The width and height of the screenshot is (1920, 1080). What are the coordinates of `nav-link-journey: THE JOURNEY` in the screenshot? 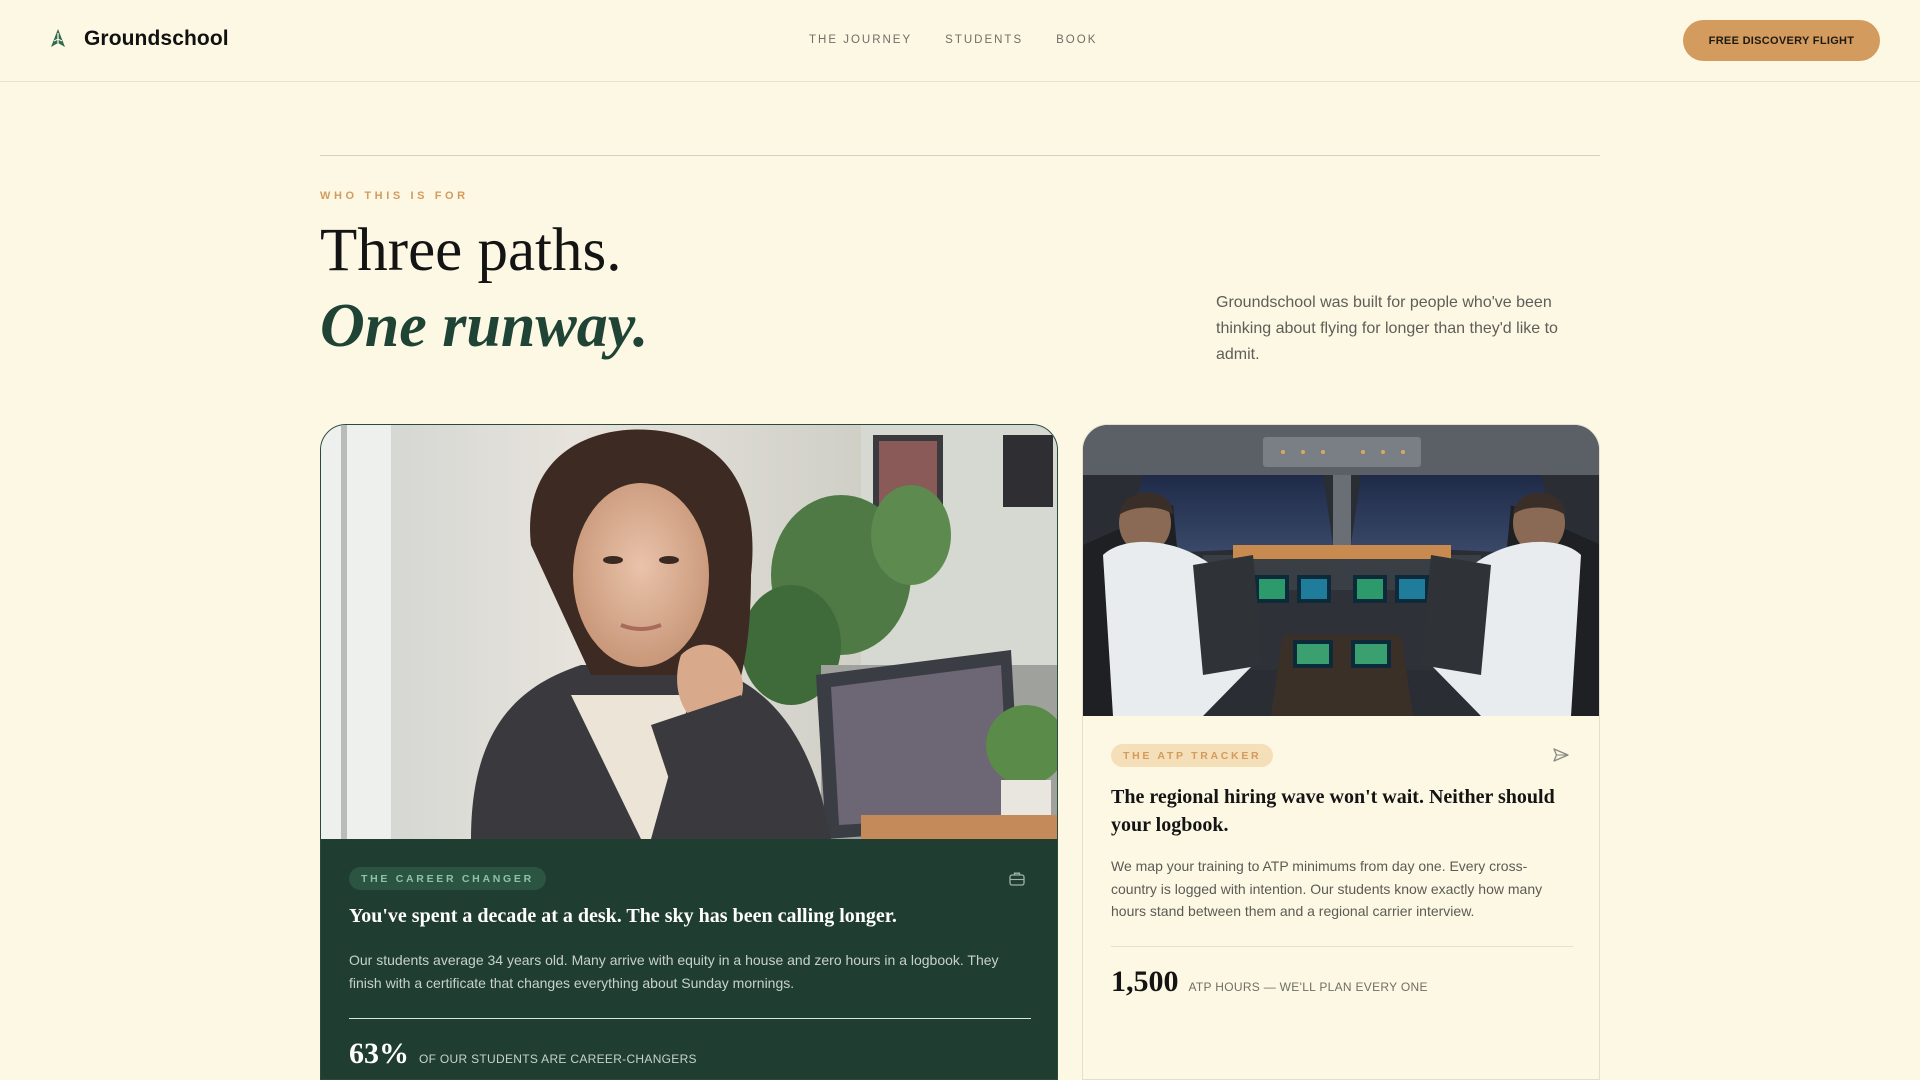 It's located at (860, 40).